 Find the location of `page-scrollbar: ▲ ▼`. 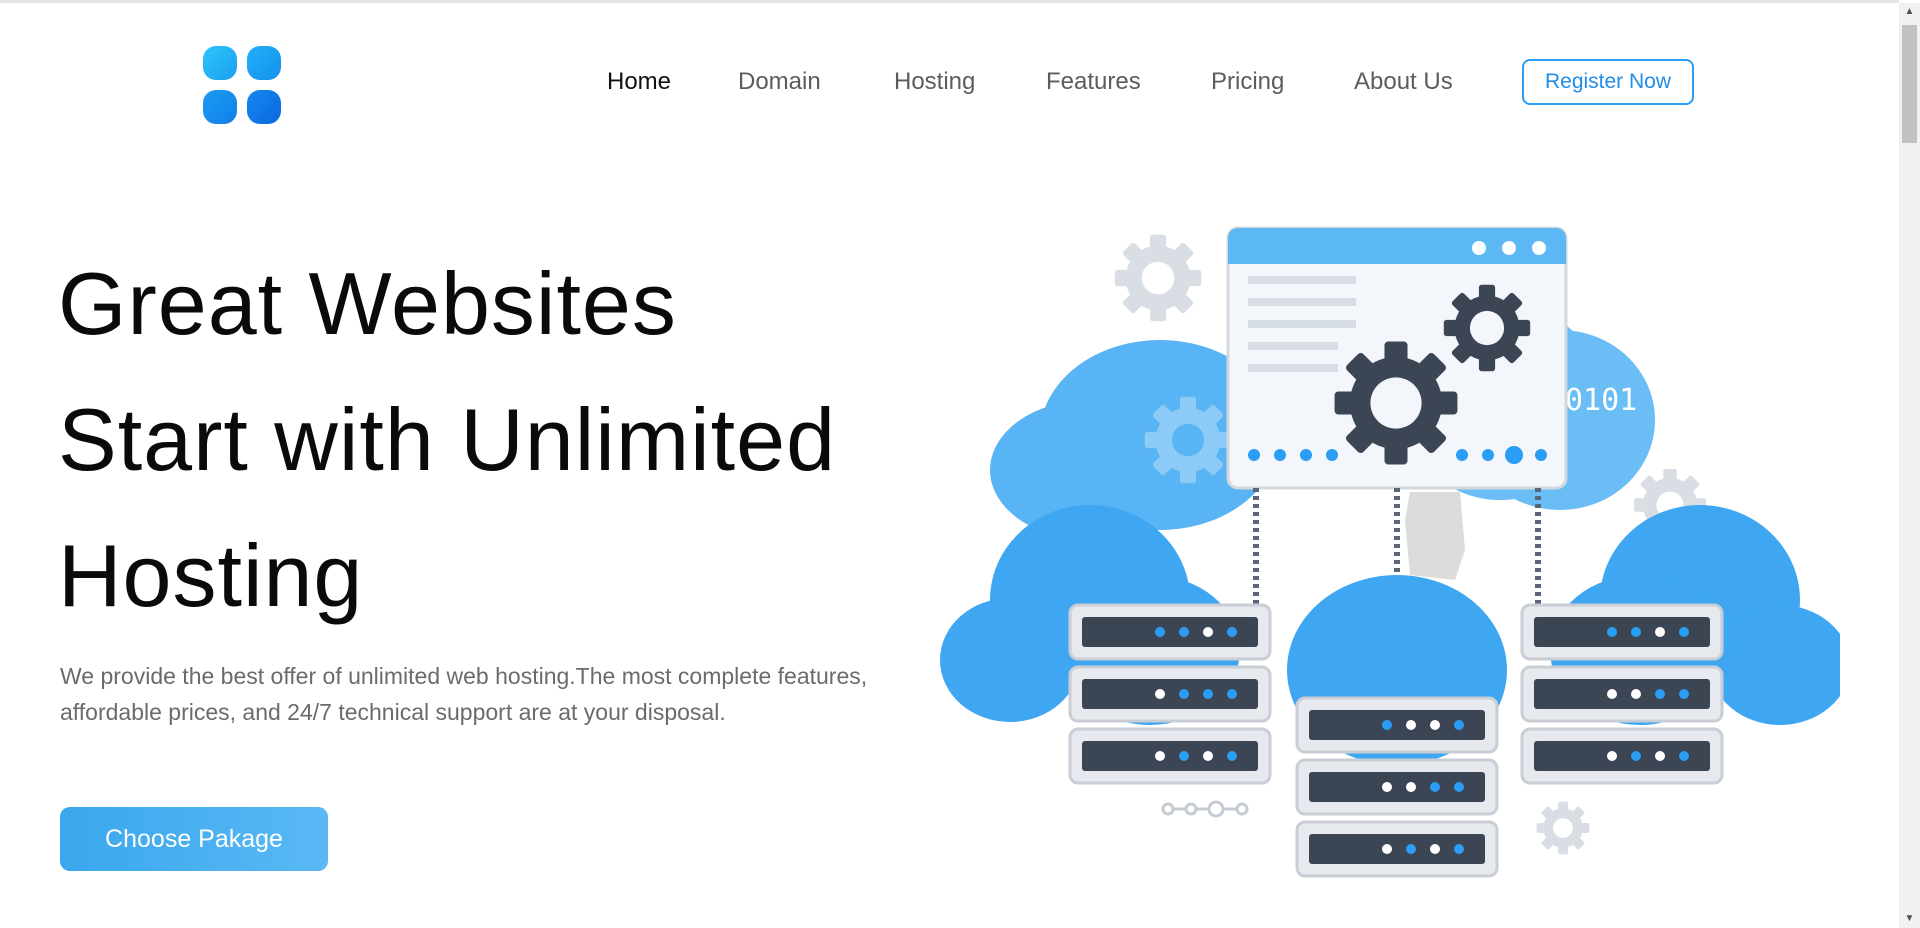

page-scrollbar: ▲ ▼ is located at coordinates (1909, 465).